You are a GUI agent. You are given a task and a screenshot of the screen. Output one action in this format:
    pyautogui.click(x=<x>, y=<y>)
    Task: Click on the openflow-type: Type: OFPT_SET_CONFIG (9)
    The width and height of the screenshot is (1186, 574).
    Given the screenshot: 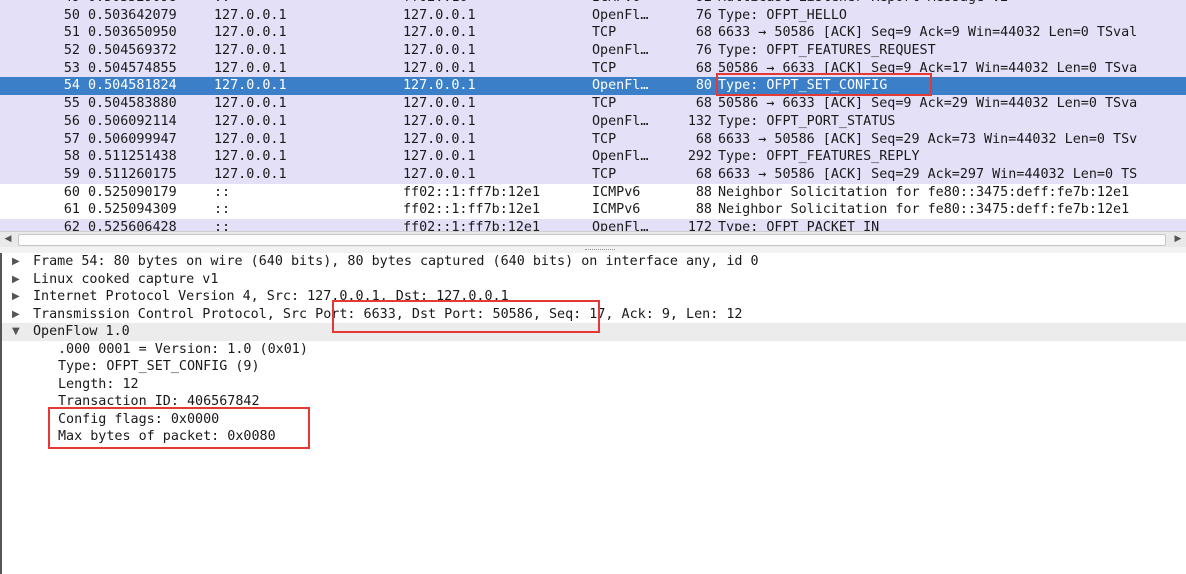 What is the action you would take?
    pyautogui.click(x=159, y=367)
    